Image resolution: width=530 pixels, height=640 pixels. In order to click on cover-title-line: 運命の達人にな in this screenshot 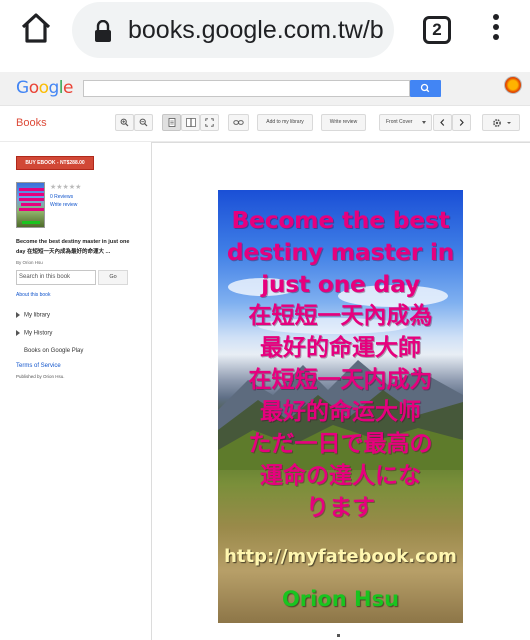, I will do `click(340, 476)`.